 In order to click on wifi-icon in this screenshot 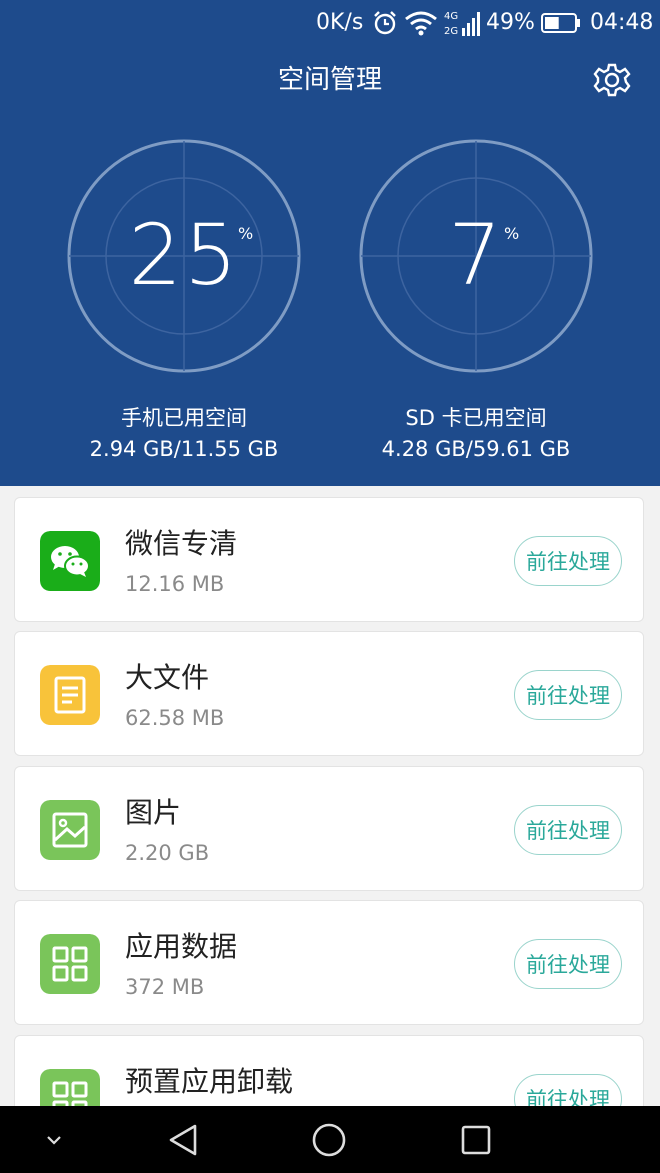, I will do `click(421, 23)`.